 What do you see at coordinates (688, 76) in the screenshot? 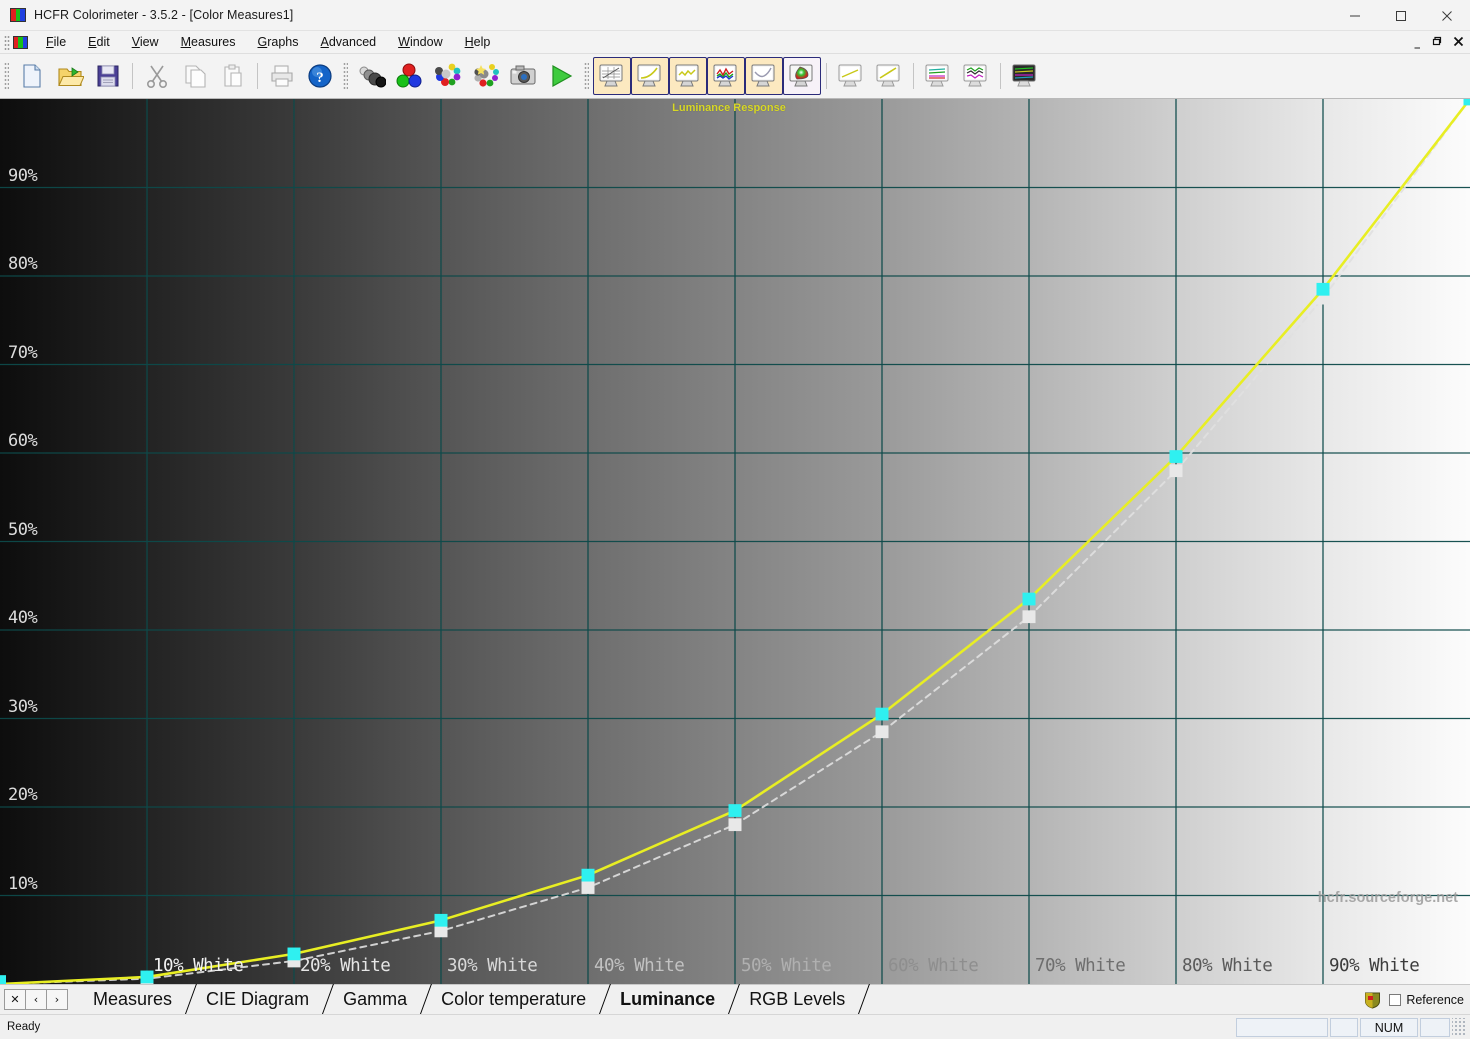
I see `graph-color-temp-button` at bounding box center [688, 76].